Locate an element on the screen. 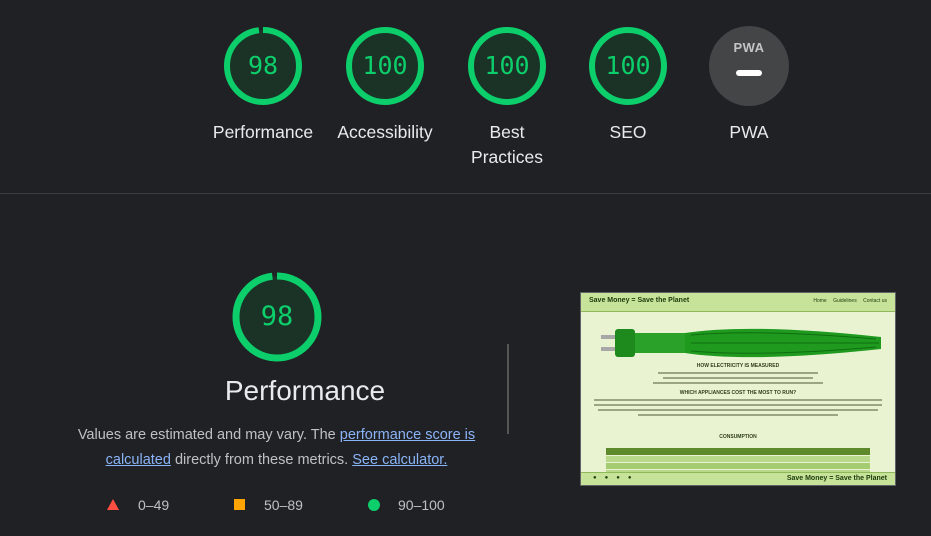 The height and width of the screenshot is (536, 931). gauge-label: Best Practices is located at coordinates (507, 144).